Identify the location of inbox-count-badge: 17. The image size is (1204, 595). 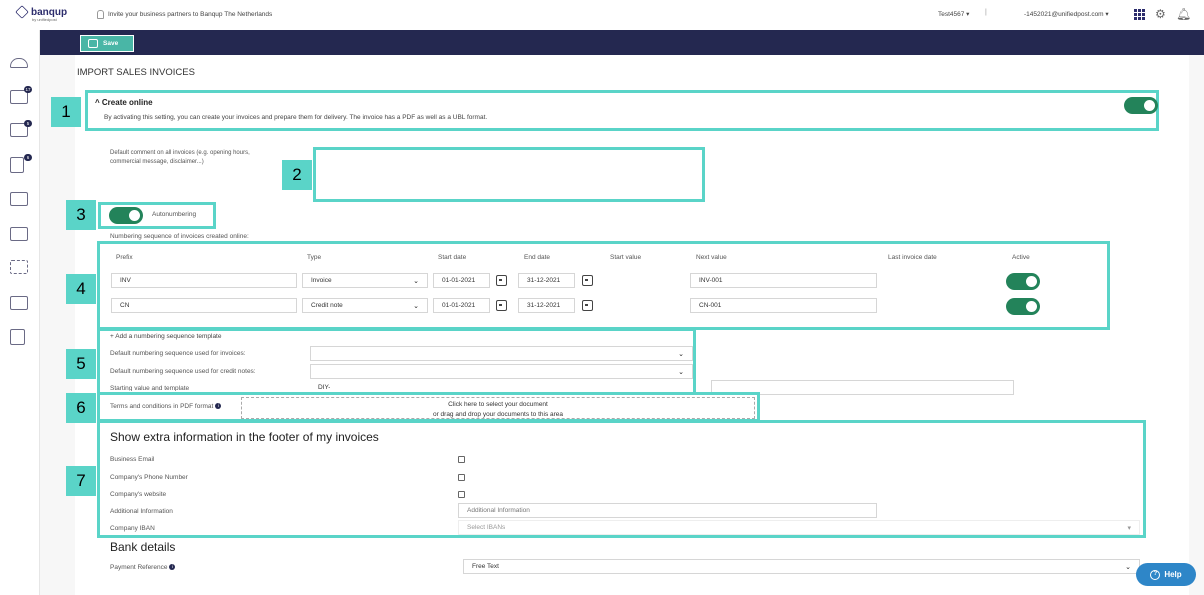
(28, 89).